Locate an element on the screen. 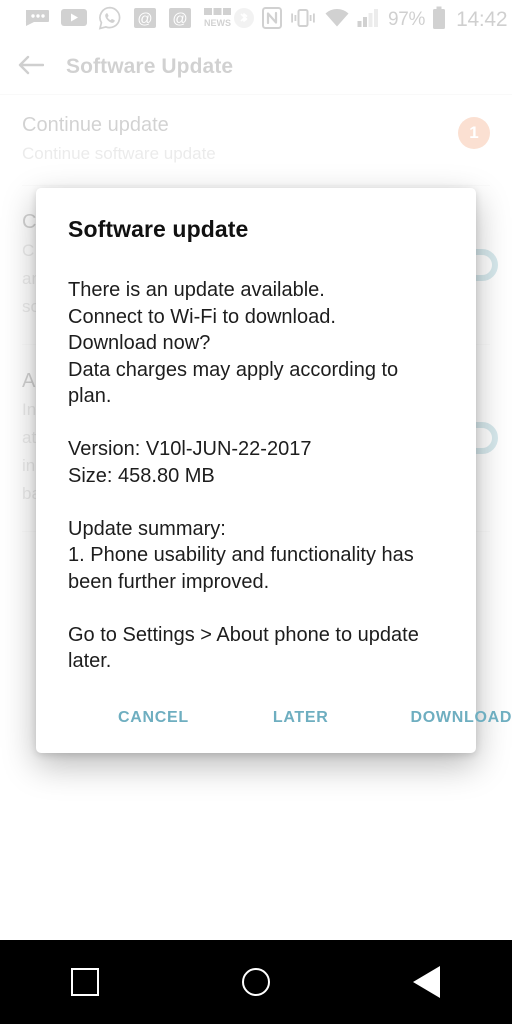 This screenshot has height=1024, width=512. recents-button is located at coordinates (85, 982).